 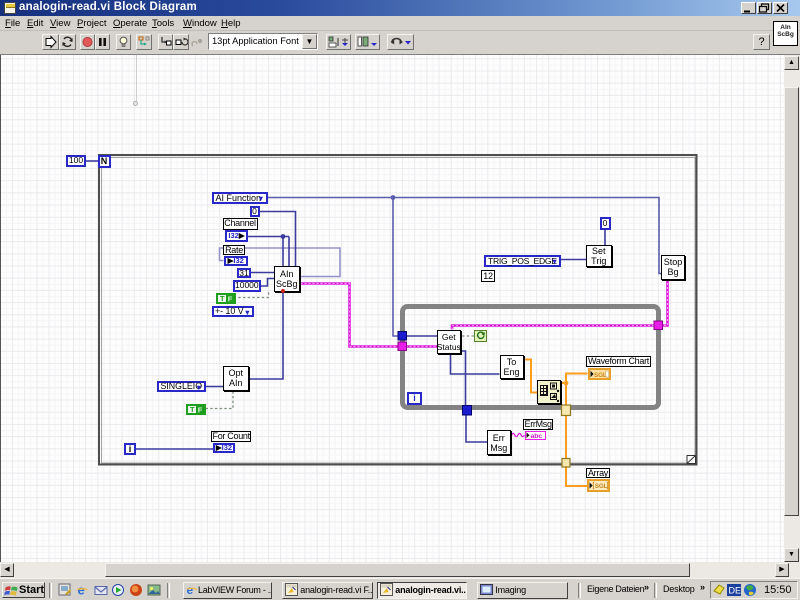 What do you see at coordinates (536, 436) in the screenshot?
I see `svg-text: abc` at bounding box center [536, 436].